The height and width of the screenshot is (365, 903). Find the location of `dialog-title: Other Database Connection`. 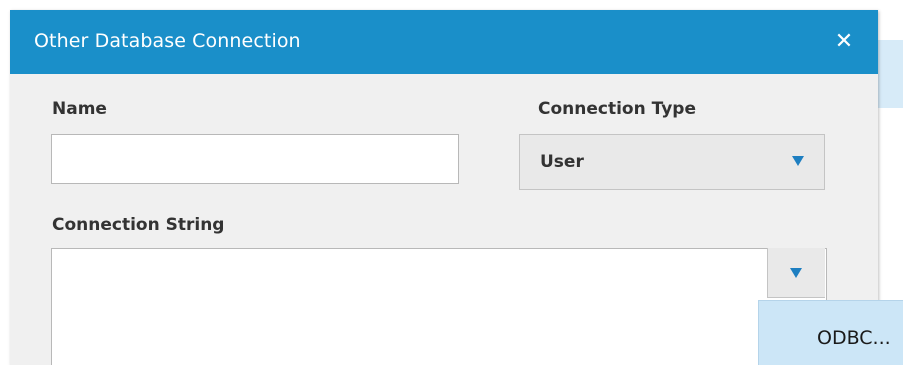

dialog-title: Other Database Connection is located at coordinates (167, 41).